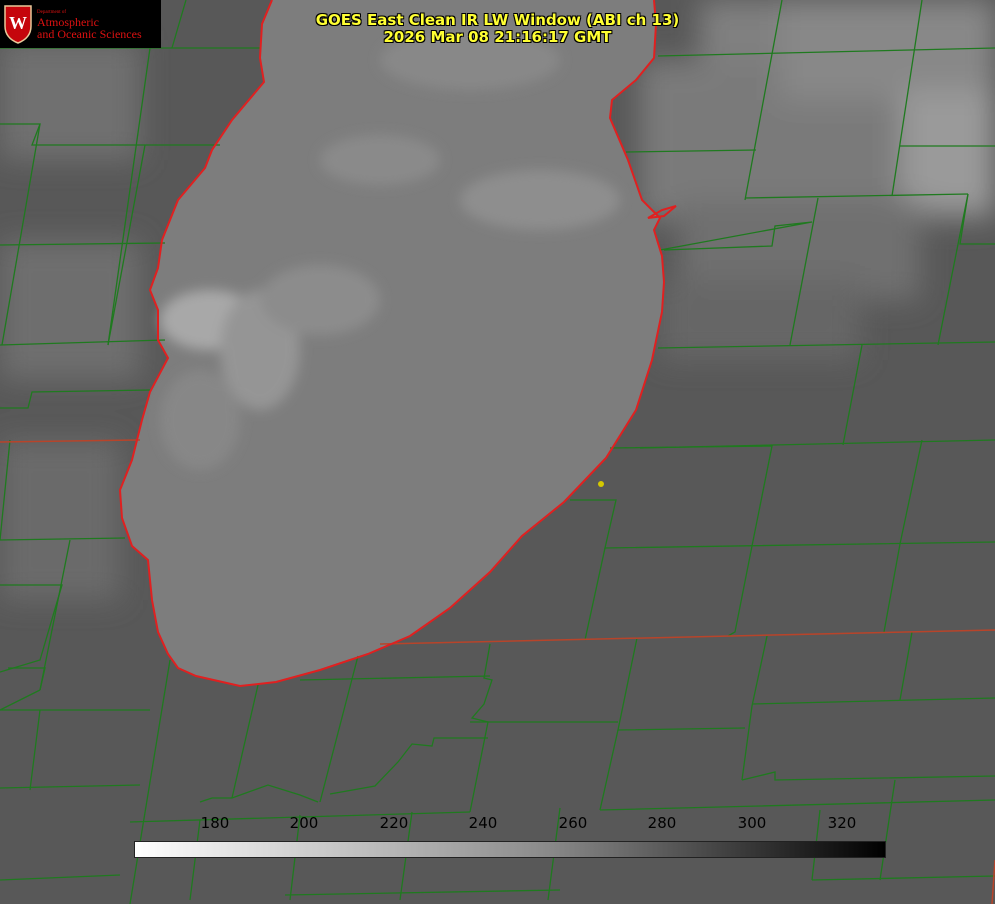  I want to click on temperature-colorbar, so click(510, 849).